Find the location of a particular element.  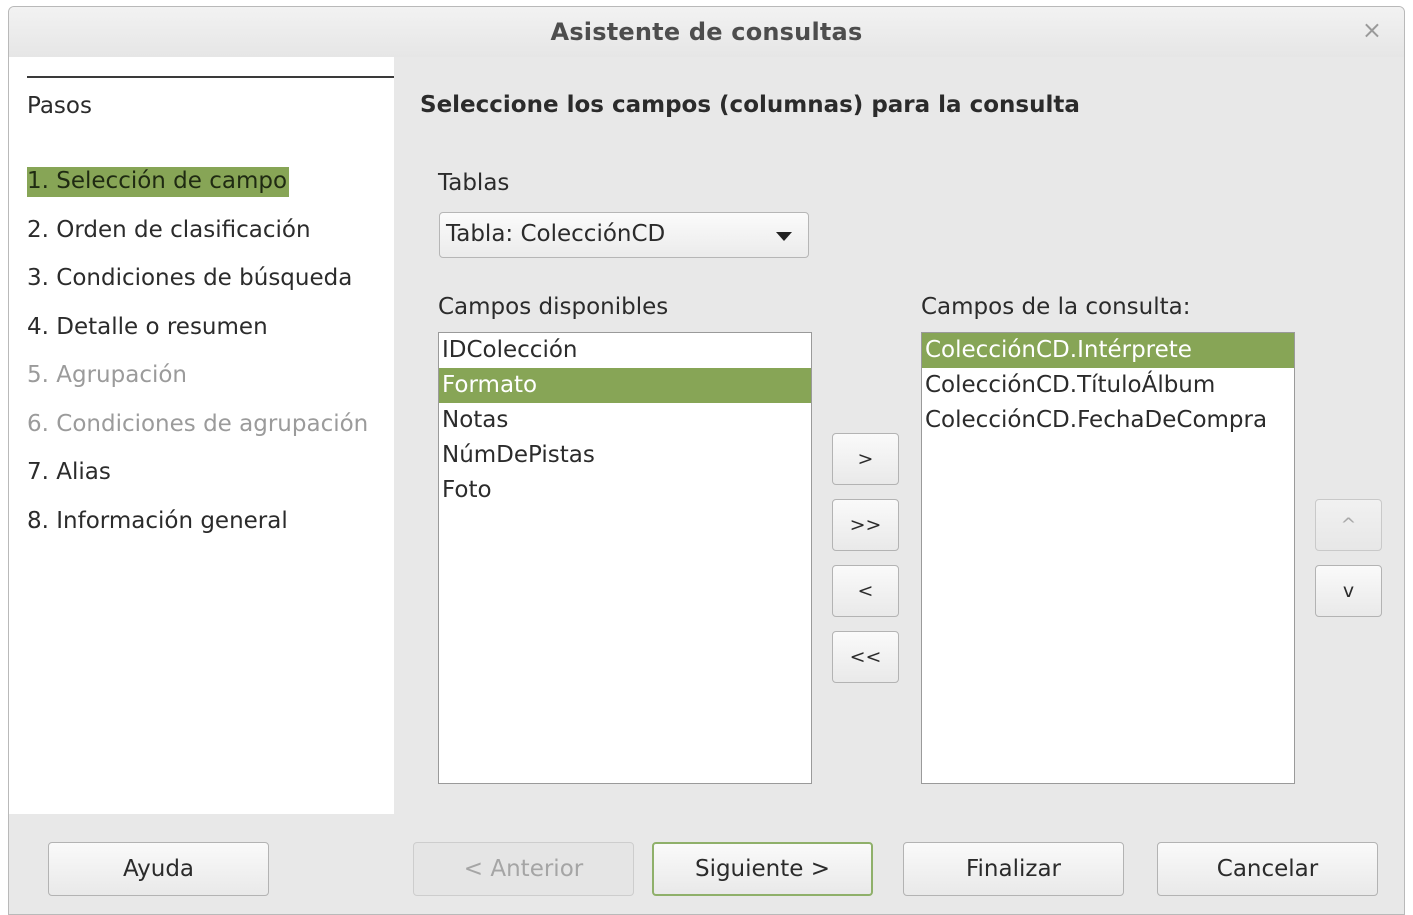

step-field-selection: 1. Selección de campo is located at coordinates (158, 182).